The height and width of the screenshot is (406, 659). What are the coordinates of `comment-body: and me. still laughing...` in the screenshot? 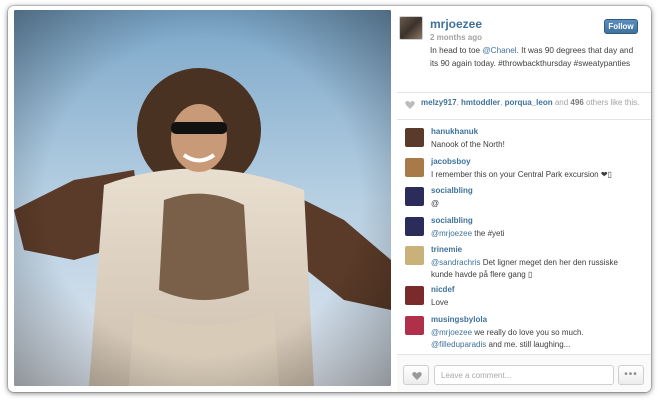 It's located at (528, 344).